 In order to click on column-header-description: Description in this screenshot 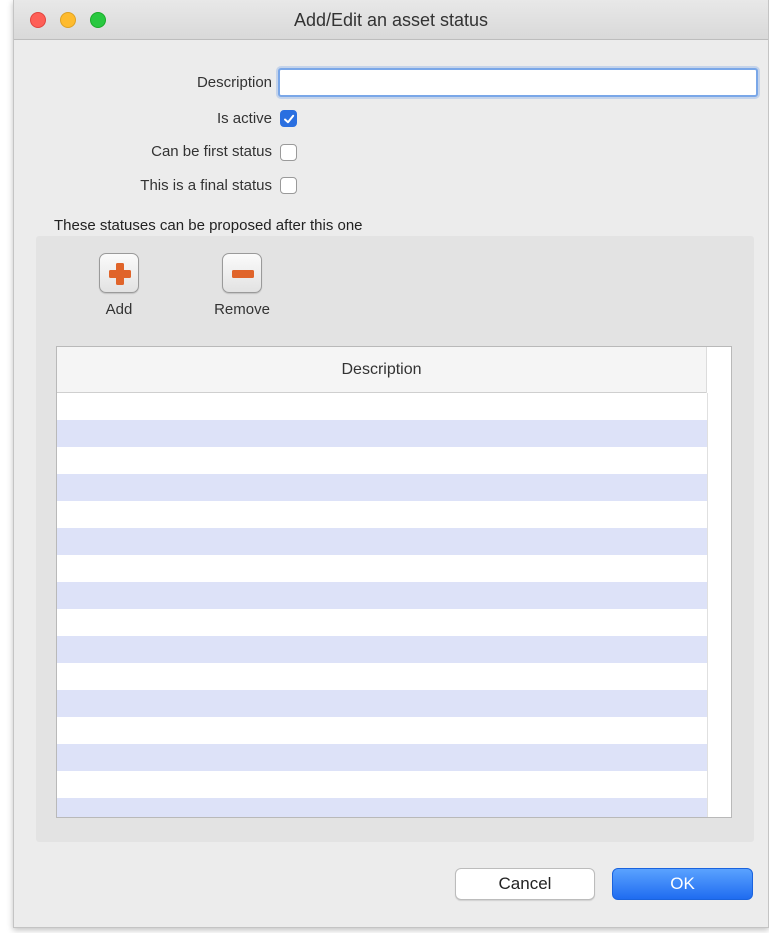, I will do `click(381, 370)`.